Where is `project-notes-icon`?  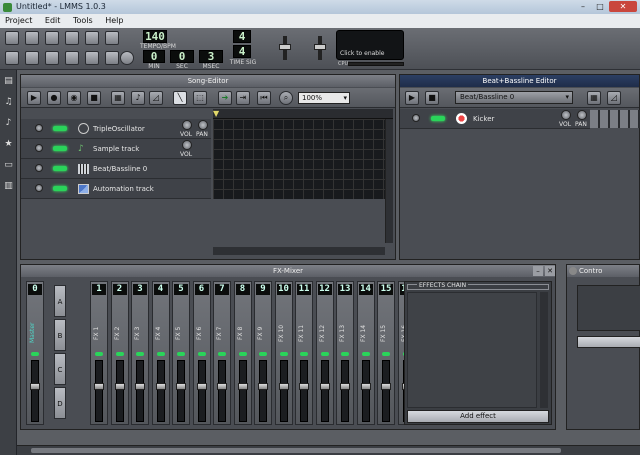
project-notes-icon is located at coordinates (112, 58).